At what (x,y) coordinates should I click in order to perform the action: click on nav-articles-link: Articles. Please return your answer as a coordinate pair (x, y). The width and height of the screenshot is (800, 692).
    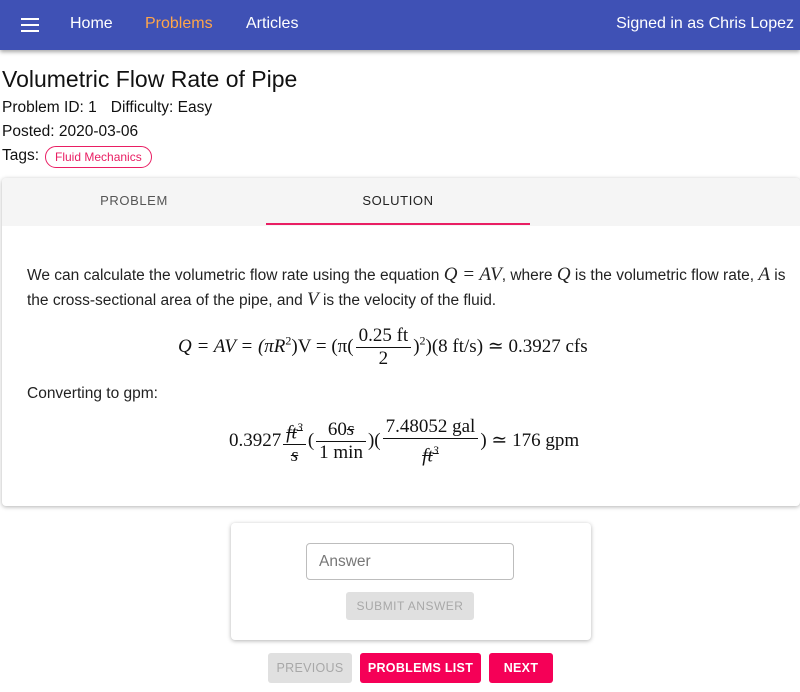
    Looking at the image, I should click on (272, 24).